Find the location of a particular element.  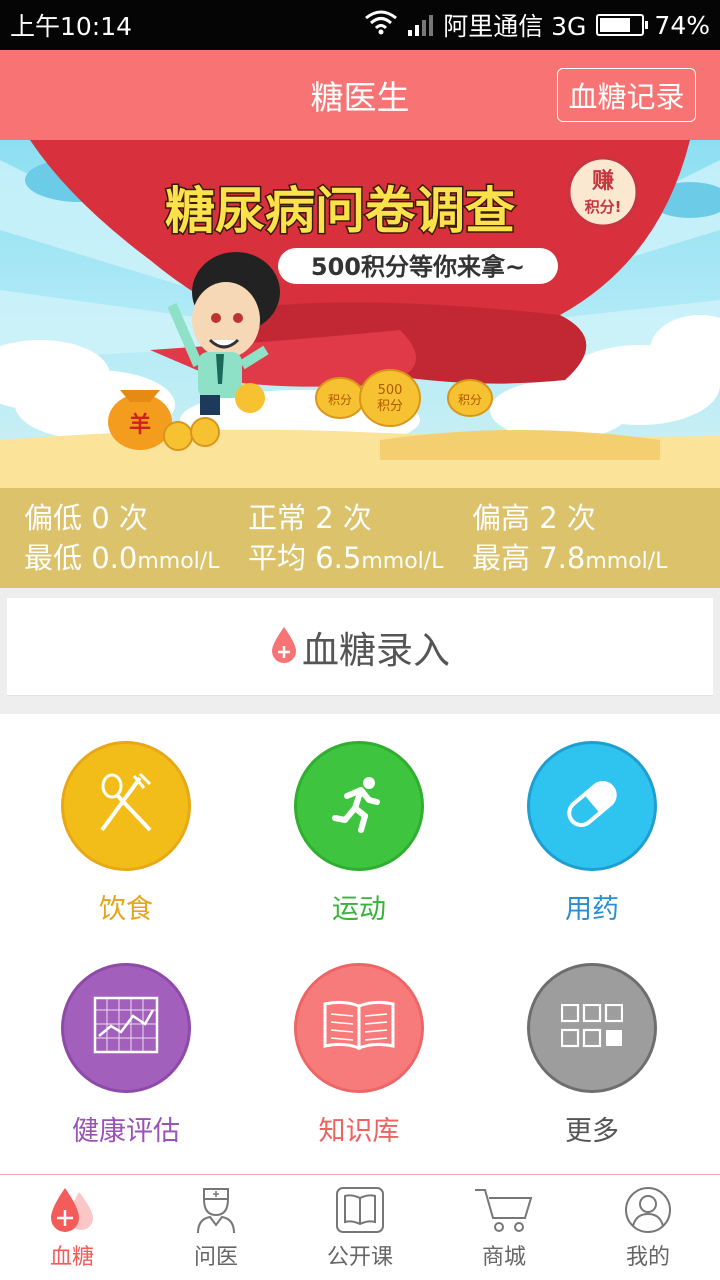

feature-label: 饮食 is located at coordinates (126, 909).